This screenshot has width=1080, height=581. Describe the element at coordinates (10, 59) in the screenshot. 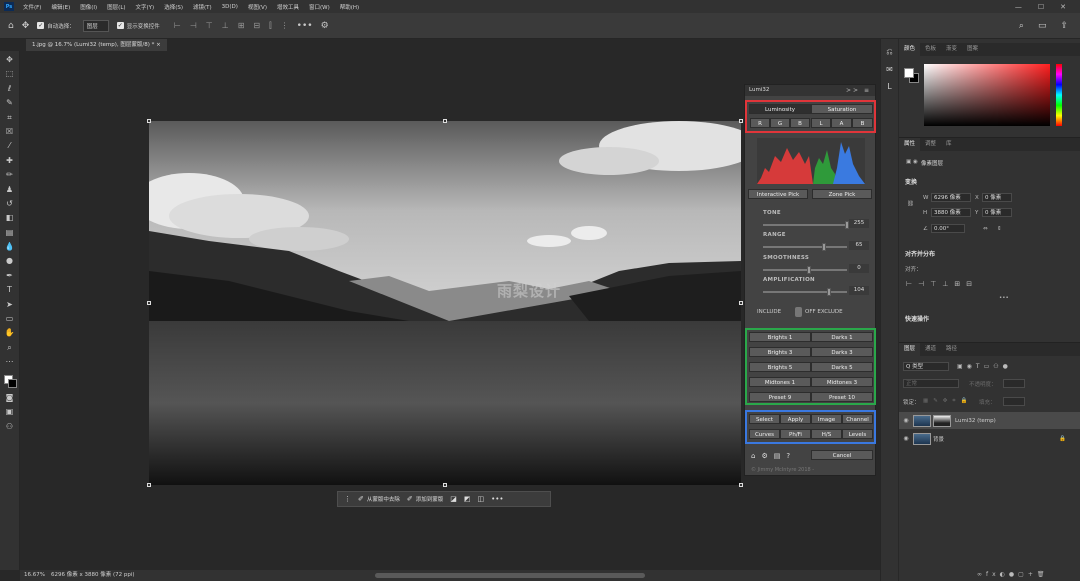

I see `move-tool-icon: ✥` at that location.